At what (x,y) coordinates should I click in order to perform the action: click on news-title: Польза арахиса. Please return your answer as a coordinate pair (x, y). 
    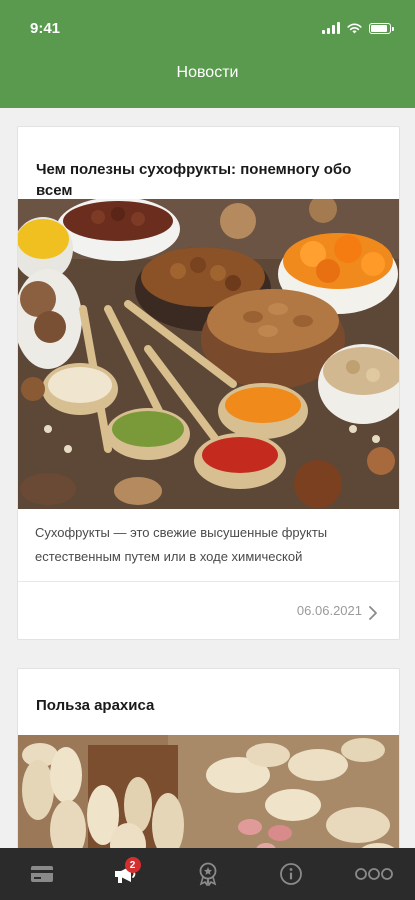
    Looking at the image, I should click on (95, 705).